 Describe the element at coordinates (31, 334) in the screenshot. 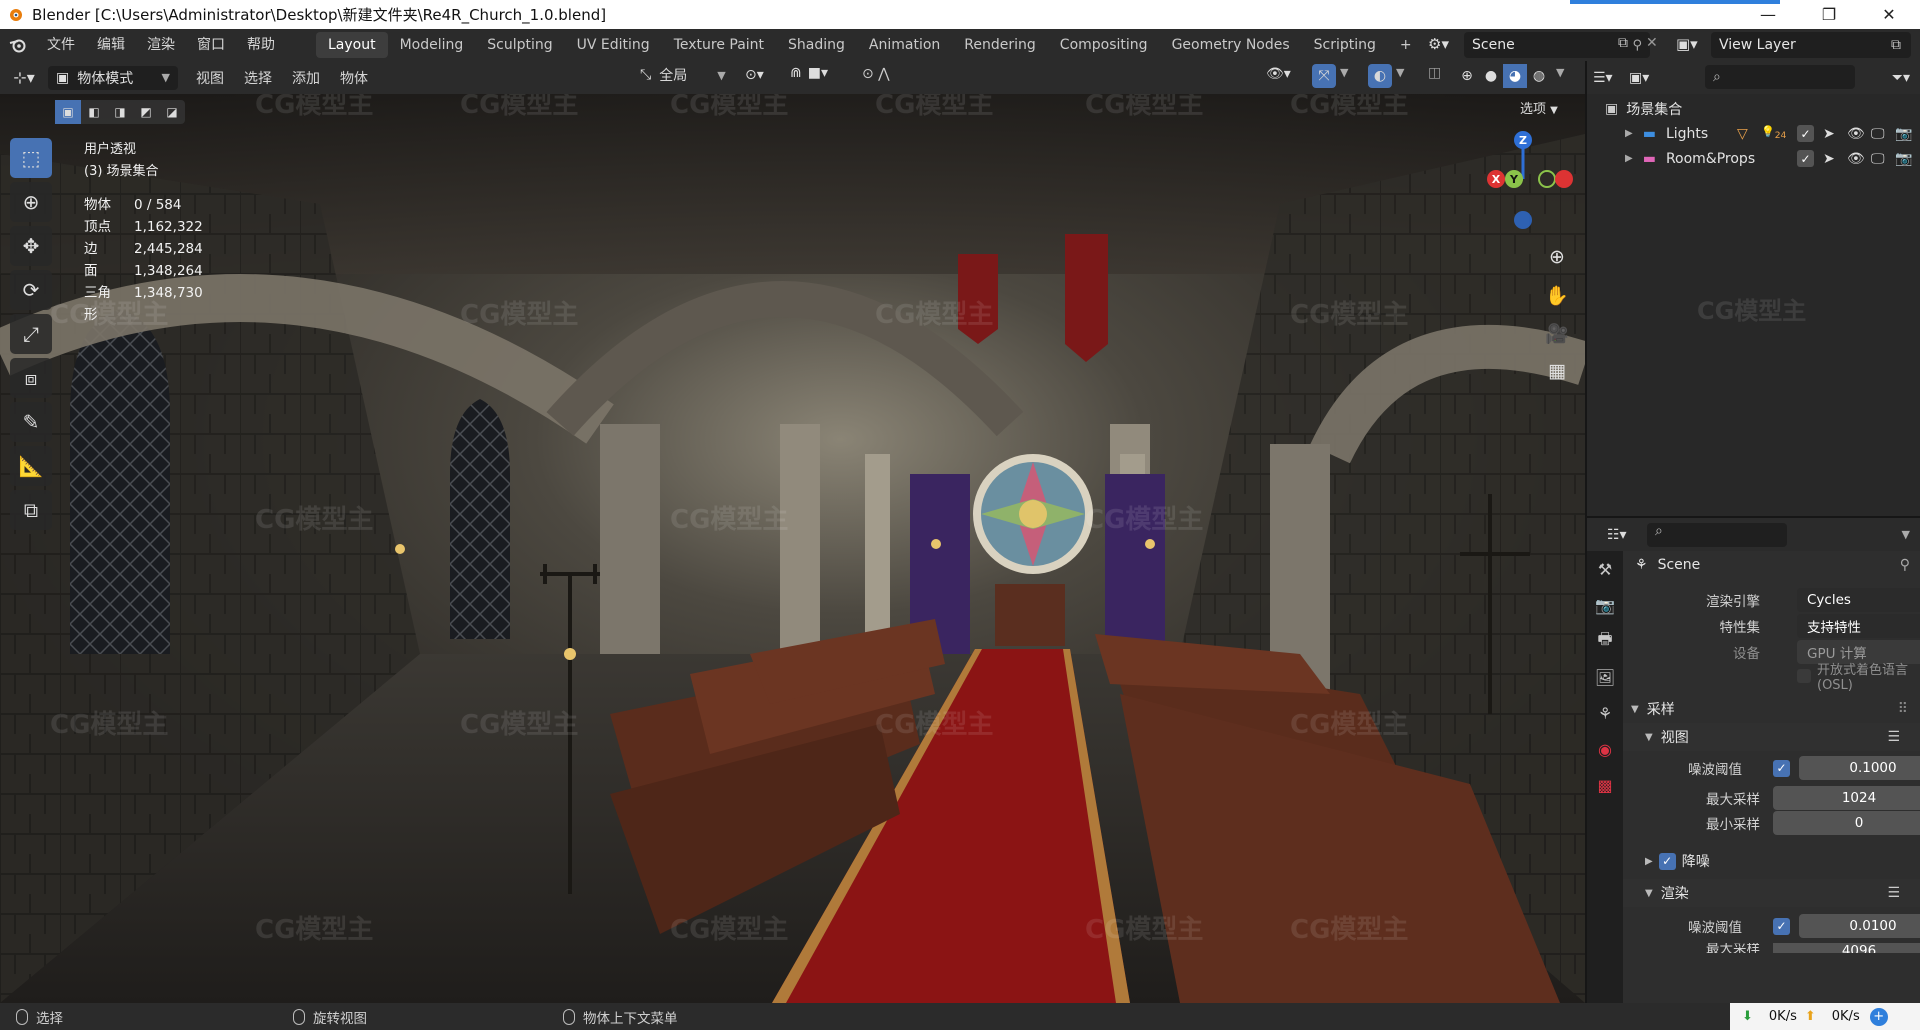

I see `scale-tool-icon: ⤢` at that location.